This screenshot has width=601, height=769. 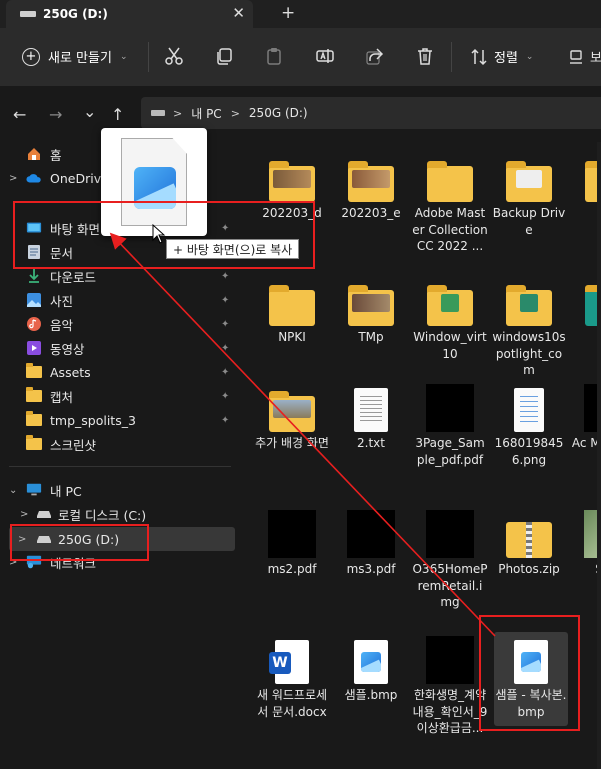 I want to click on file-name: 2.txt, so click(x=371, y=443).